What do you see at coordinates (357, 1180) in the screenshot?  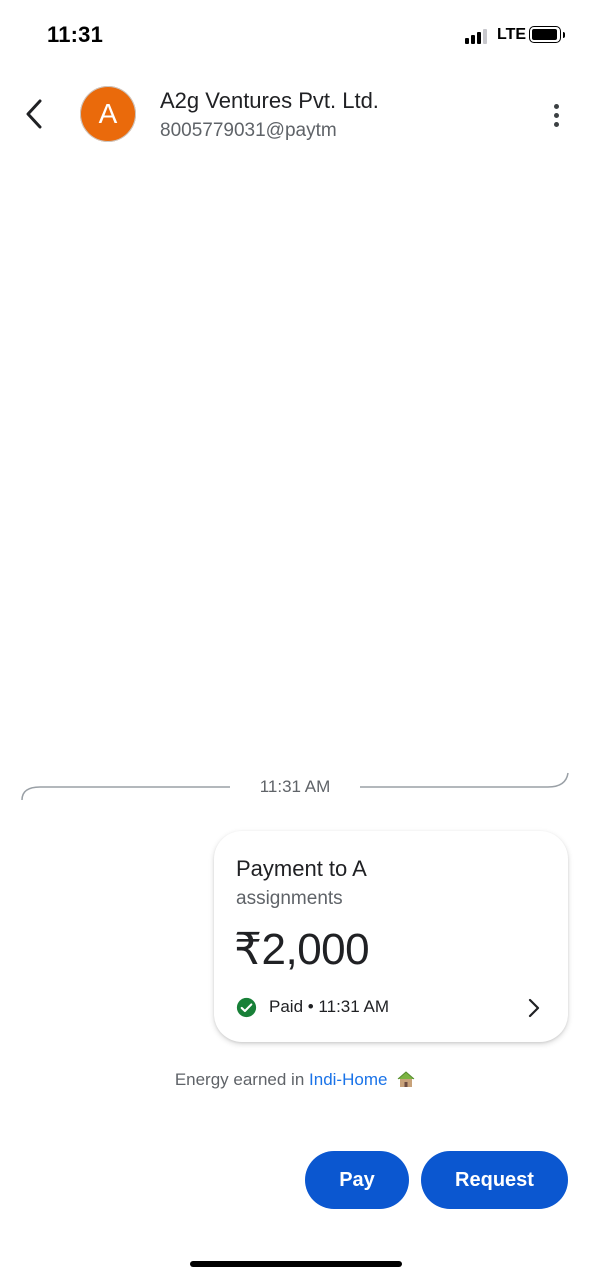 I see `pay-button: Pay` at bounding box center [357, 1180].